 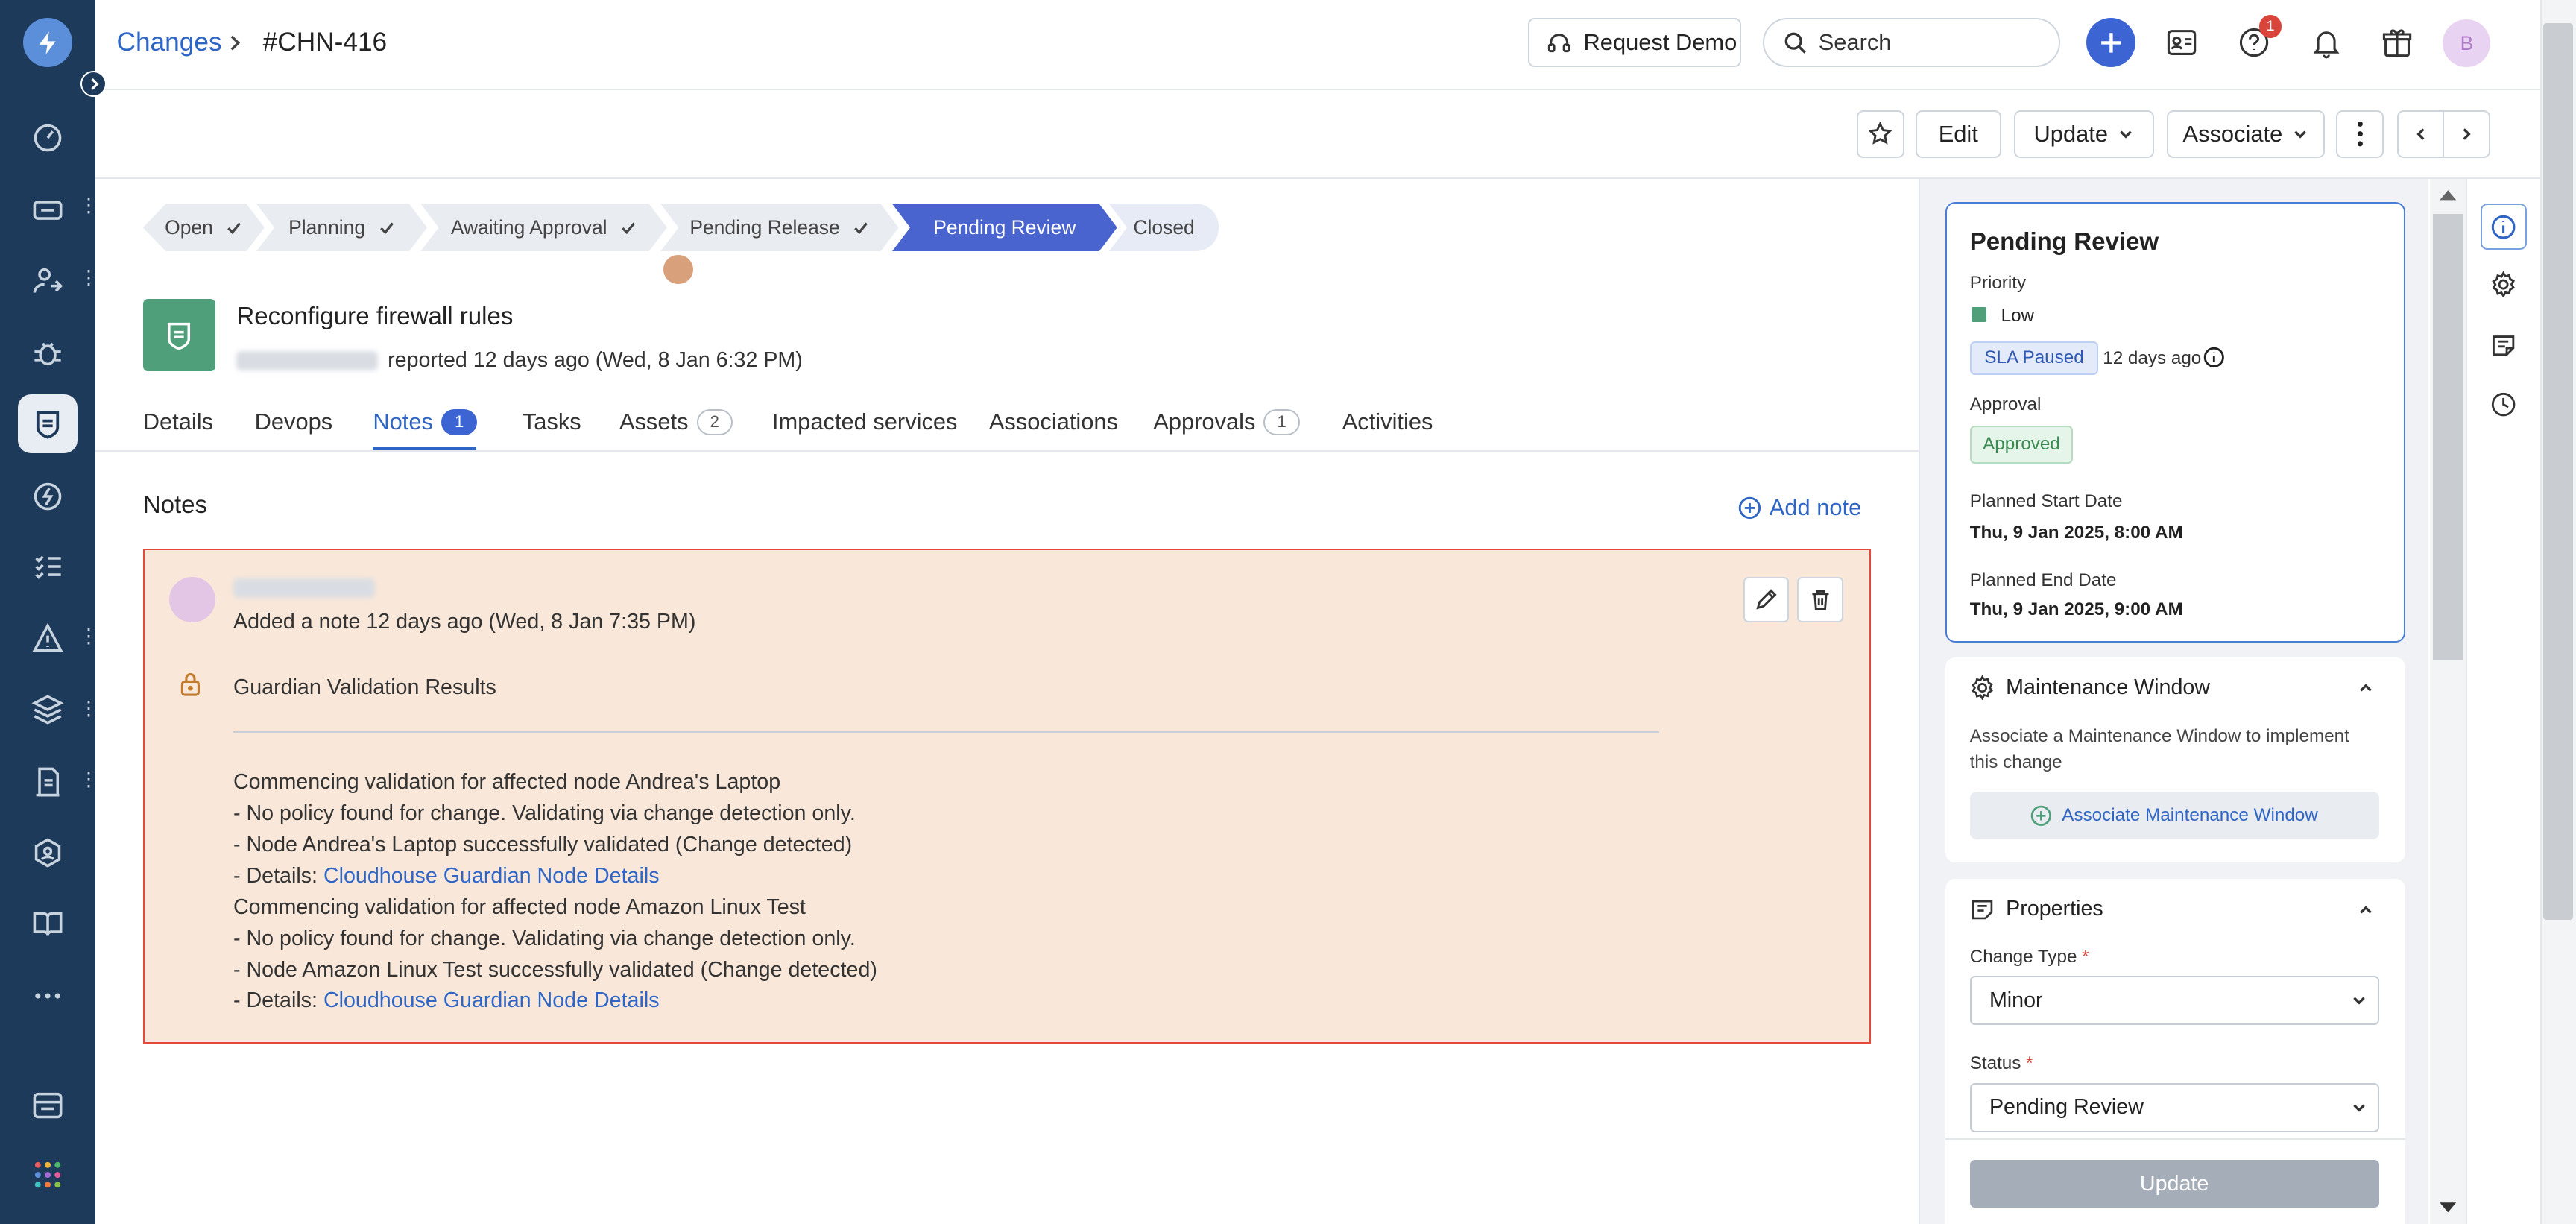 What do you see at coordinates (2005, 404) in the screenshot?
I see `approval-label: Approval` at bounding box center [2005, 404].